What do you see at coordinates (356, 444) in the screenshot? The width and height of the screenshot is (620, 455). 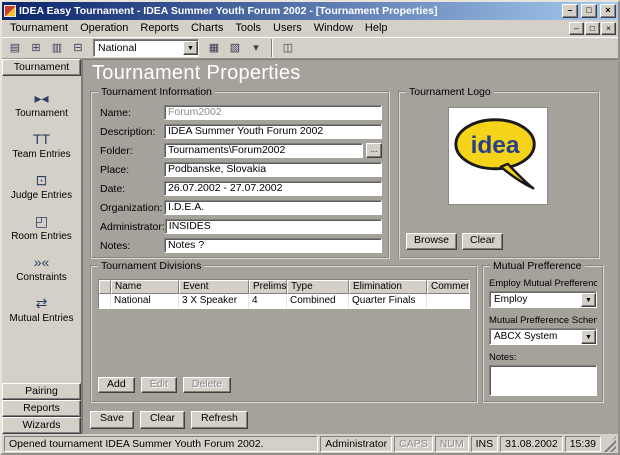 I see `status-user: Administrator` at bounding box center [356, 444].